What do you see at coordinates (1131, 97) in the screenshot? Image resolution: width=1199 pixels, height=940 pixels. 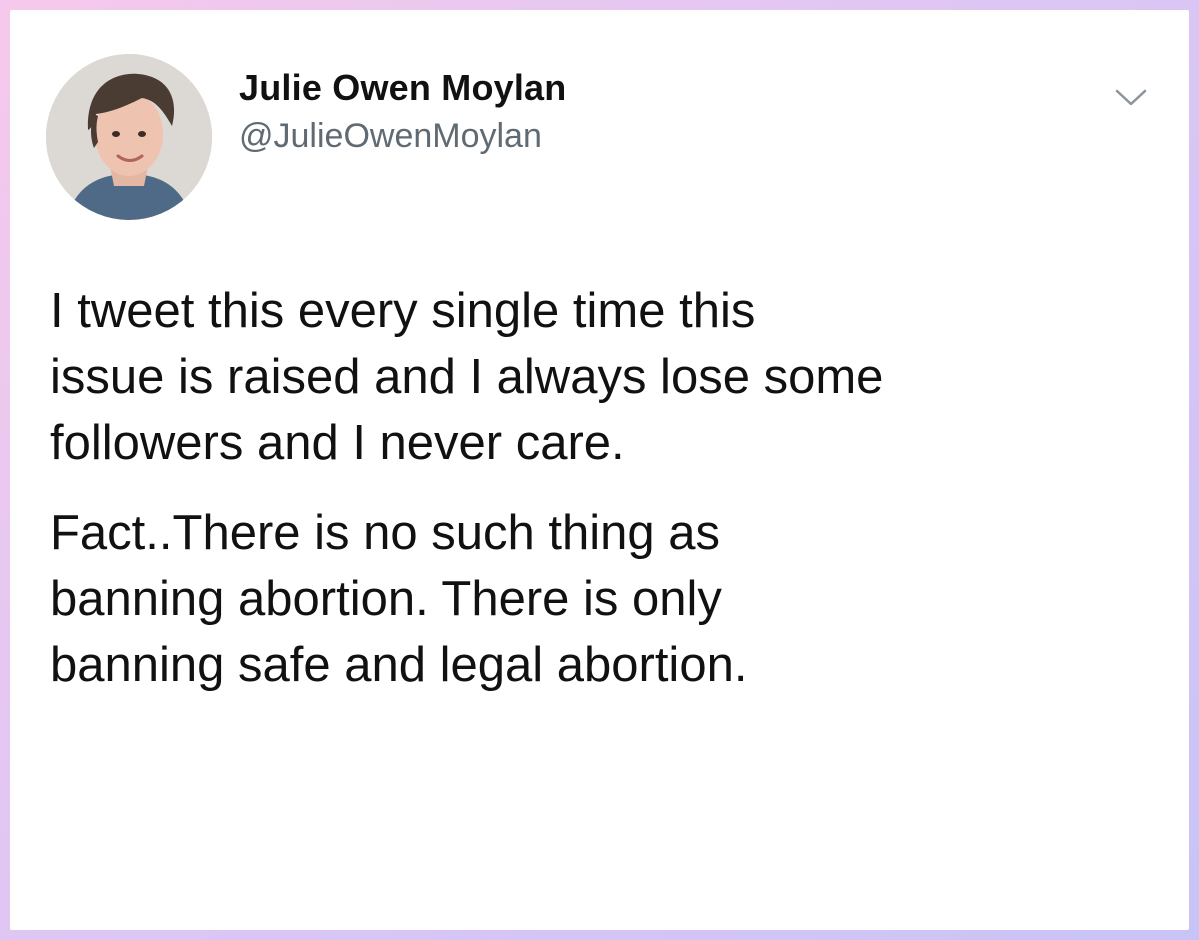 I see `chevron-down-icon` at bounding box center [1131, 97].